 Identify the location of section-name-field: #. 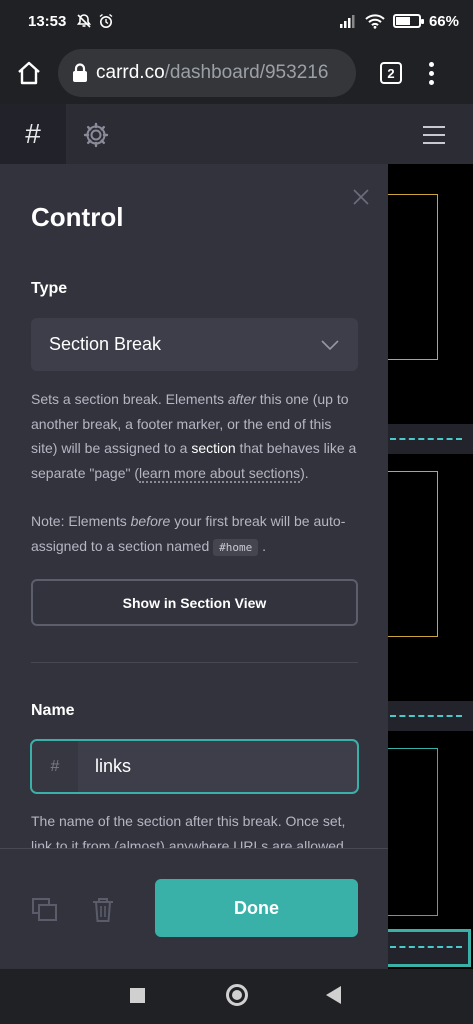
(194, 766).